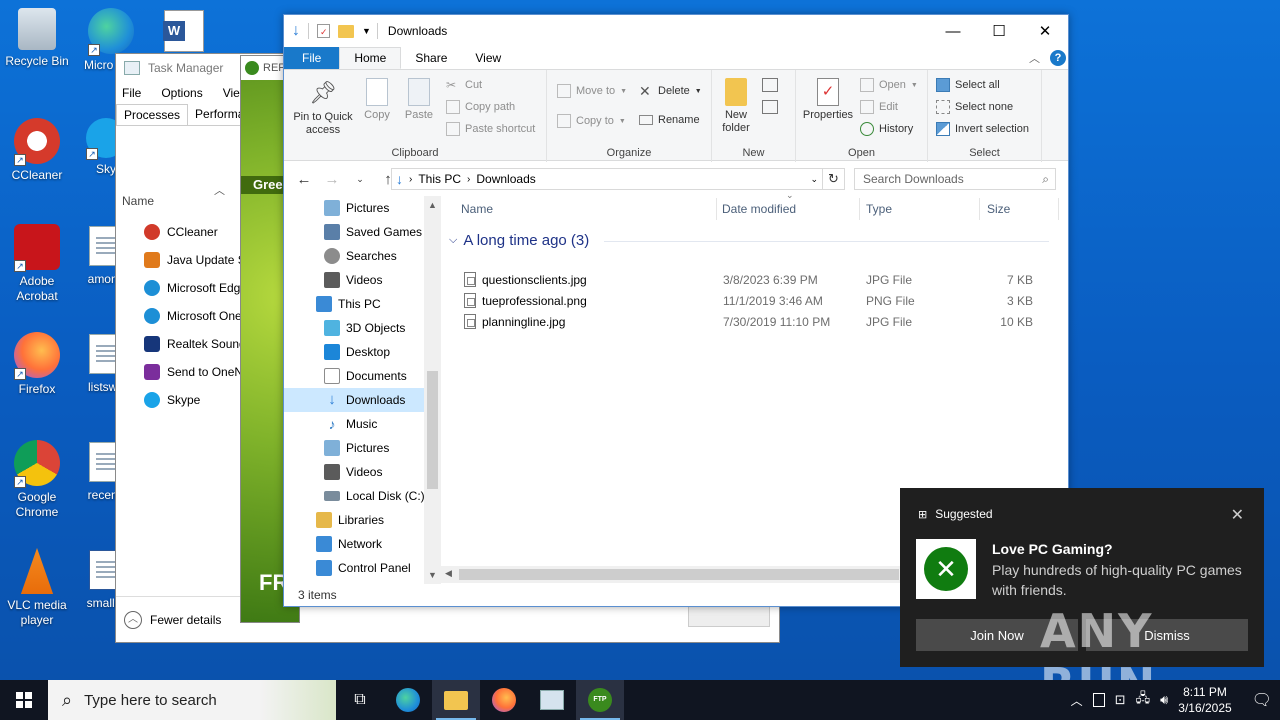  Describe the element at coordinates (362, 232) in the screenshot. I see `nav-item-saved-games: Saved Games` at that location.